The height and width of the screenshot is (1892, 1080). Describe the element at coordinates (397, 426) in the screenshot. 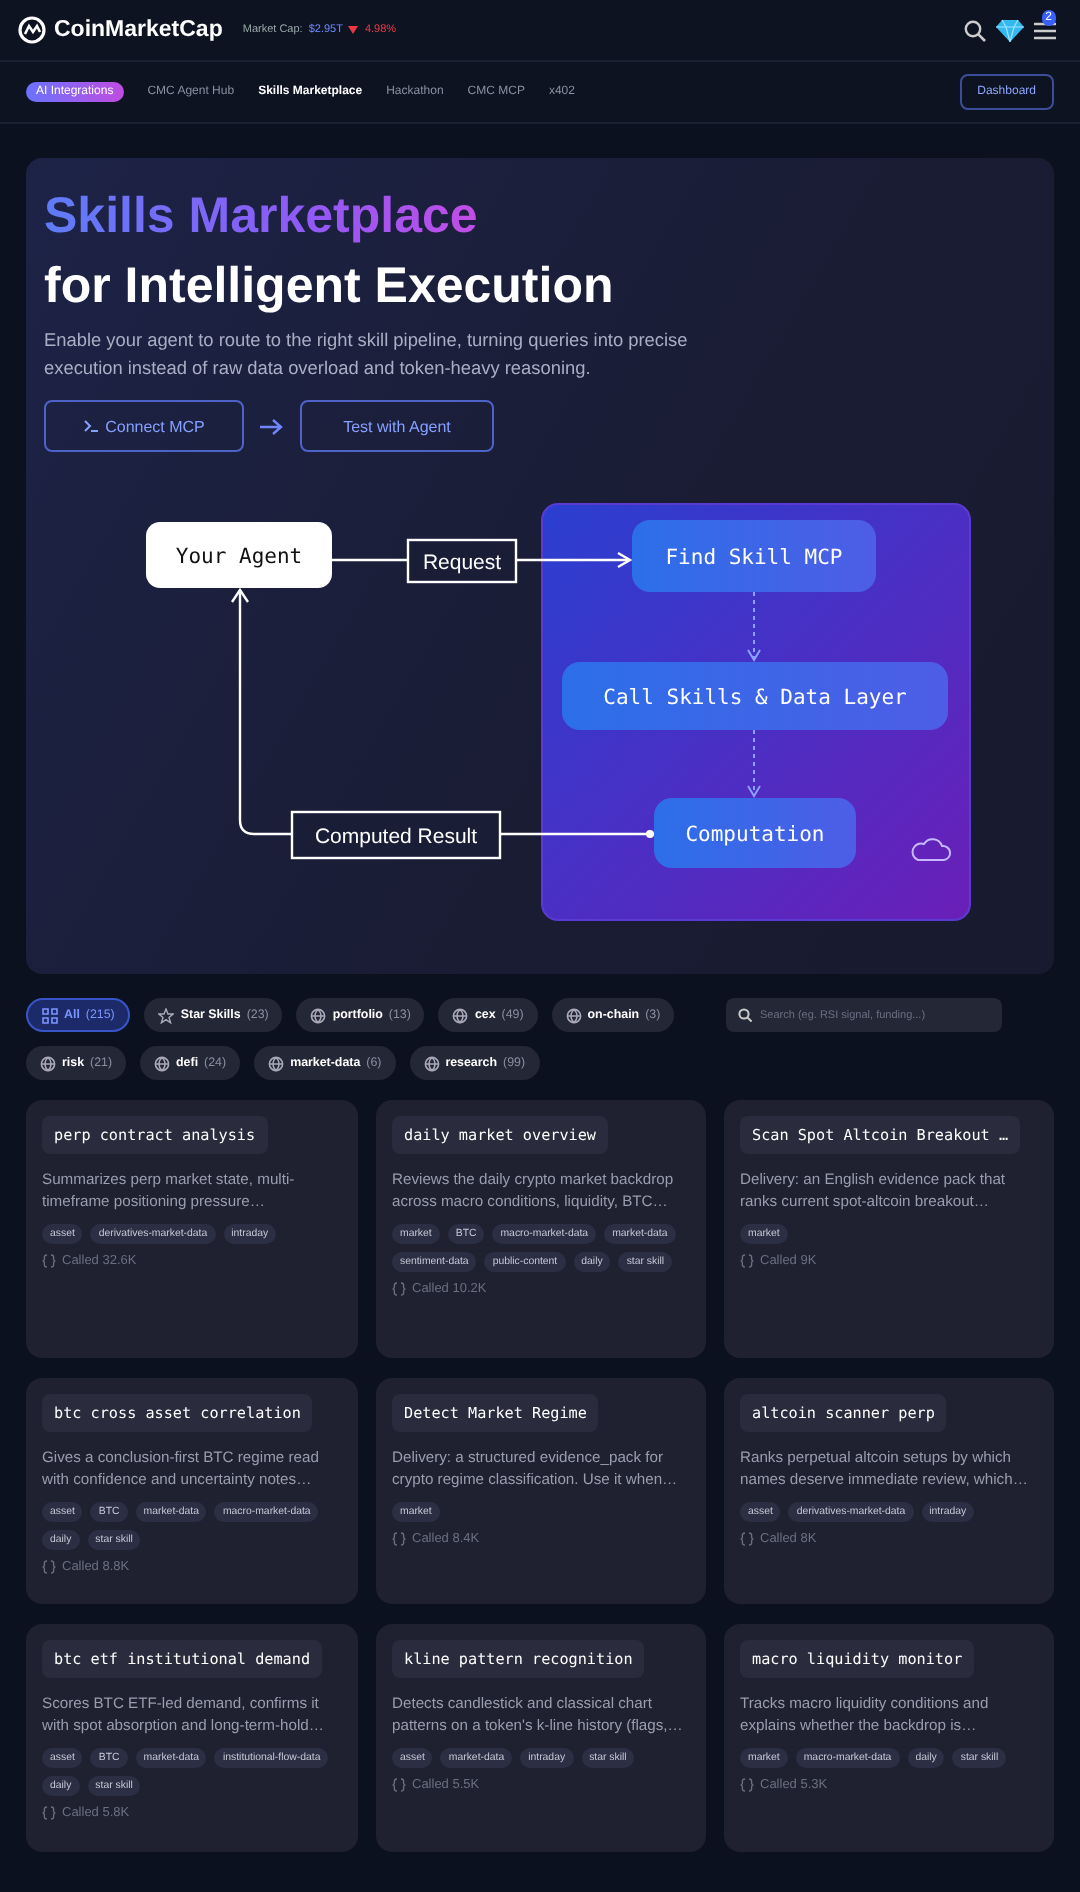

I see `test-with-agent-button: Test with Agent` at that location.